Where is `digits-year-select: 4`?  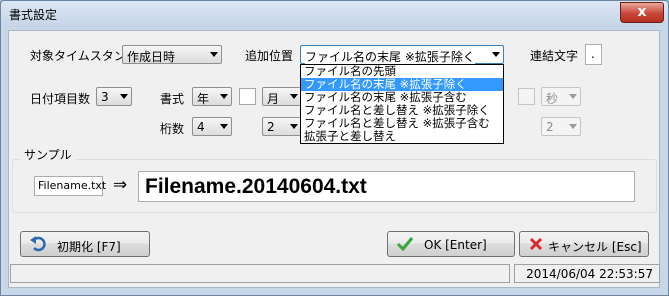
digits-year-select: 4 is located at coordinates (212, 126).